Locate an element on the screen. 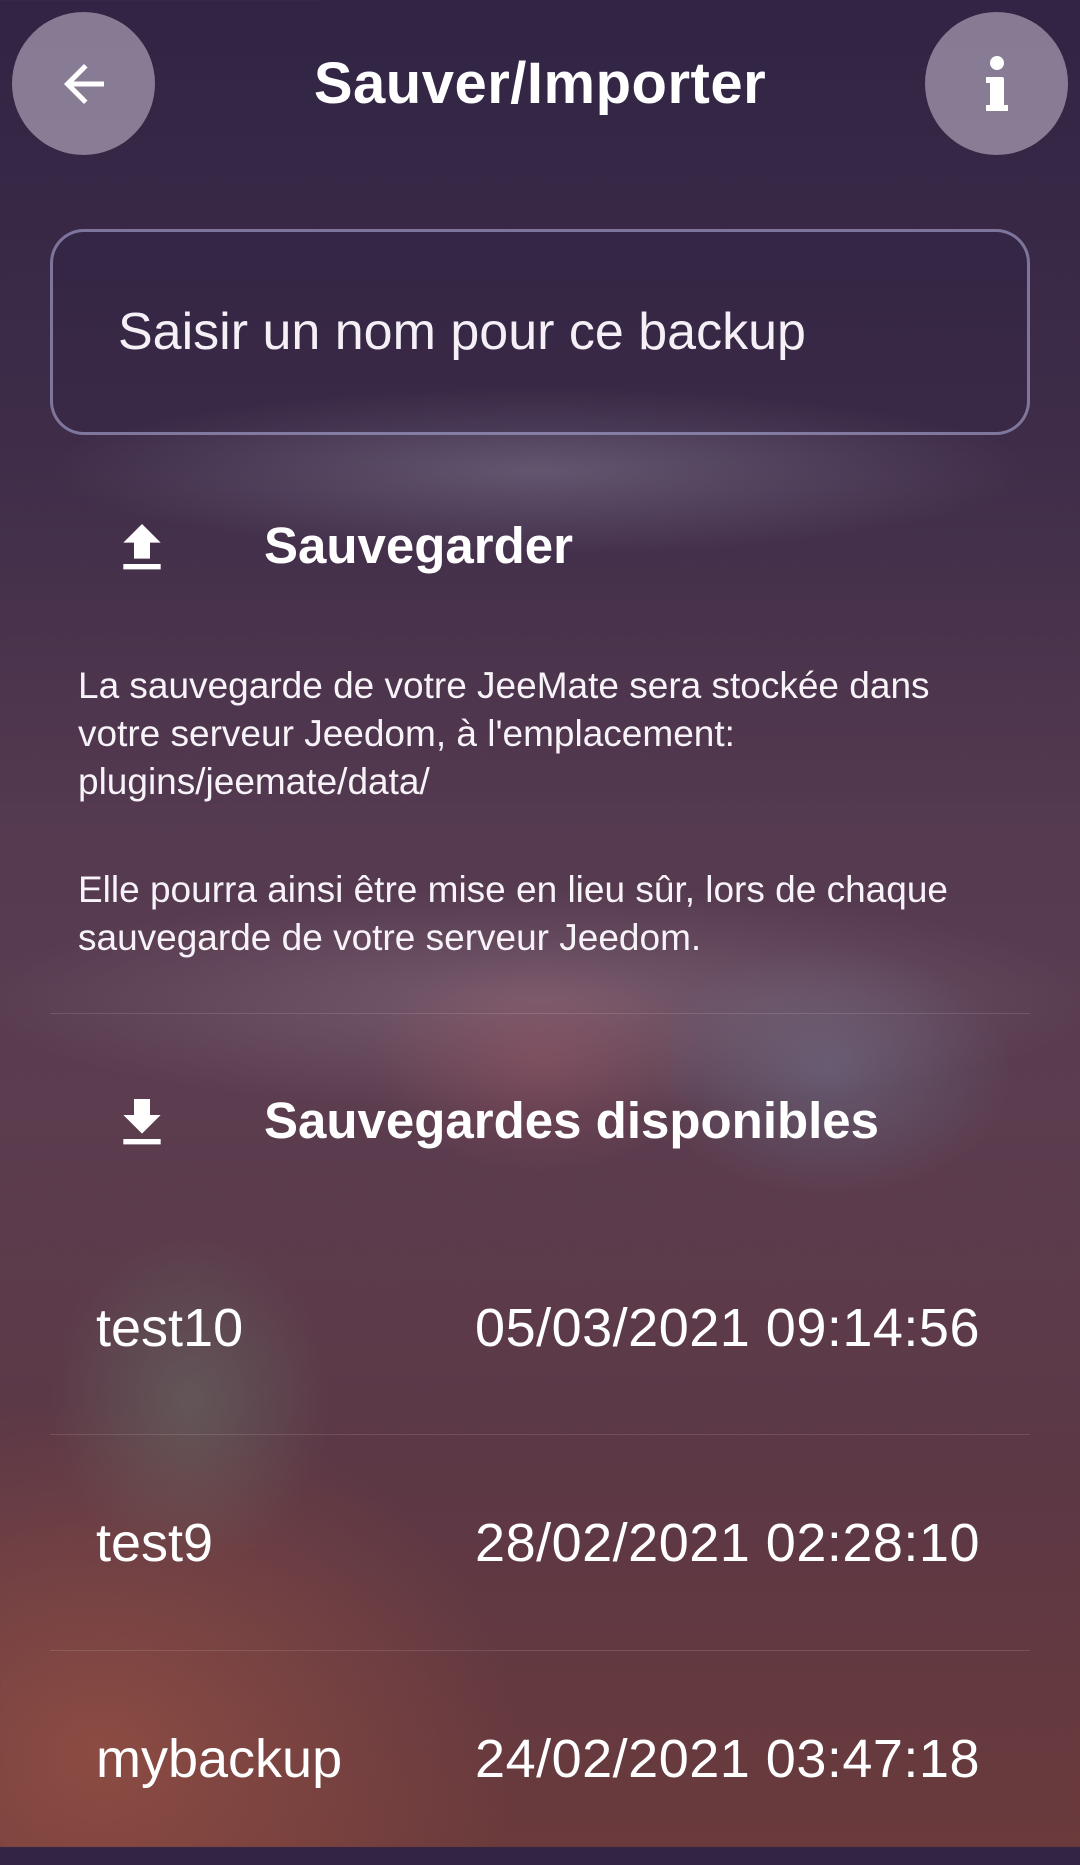 The width and height of the screenshot is (1080, 1865). backup-item: mybackup 24/02/2021 03:47:18 is located at coordinates (540, 1758).